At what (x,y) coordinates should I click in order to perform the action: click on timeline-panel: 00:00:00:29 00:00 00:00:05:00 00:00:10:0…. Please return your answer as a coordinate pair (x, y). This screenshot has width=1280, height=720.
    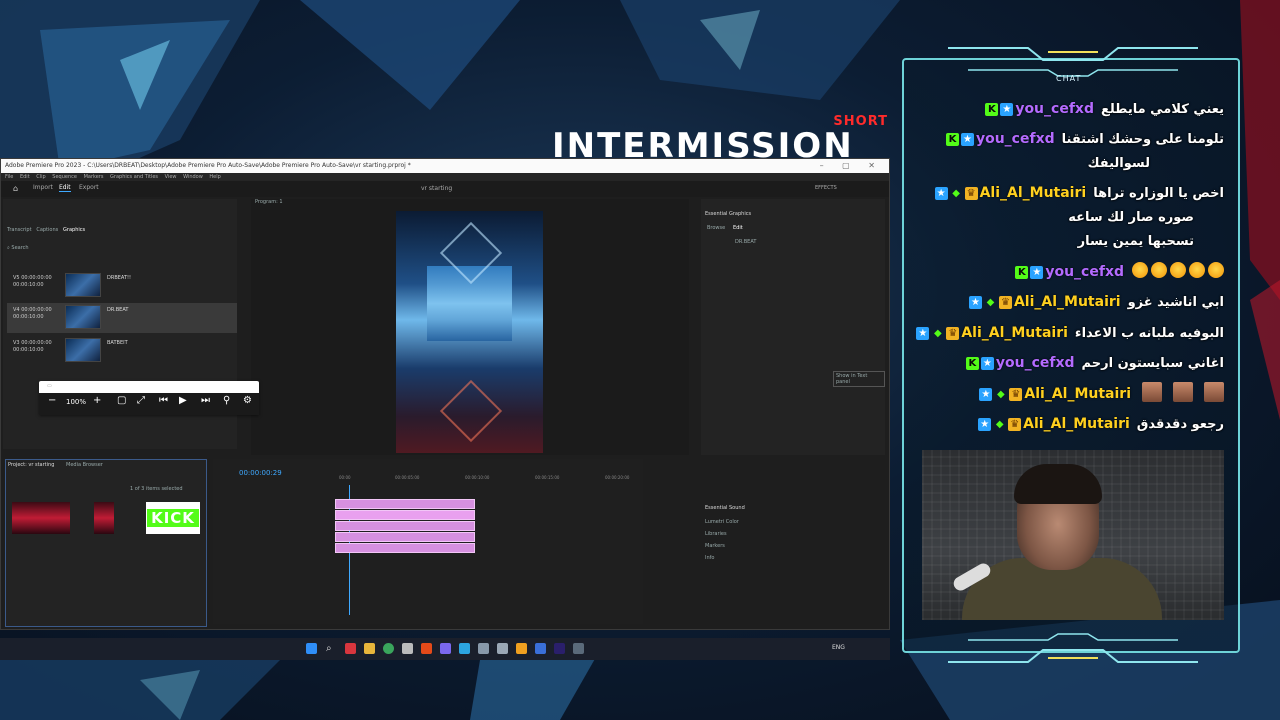
    Looking at the image, I should click on (428, 541).